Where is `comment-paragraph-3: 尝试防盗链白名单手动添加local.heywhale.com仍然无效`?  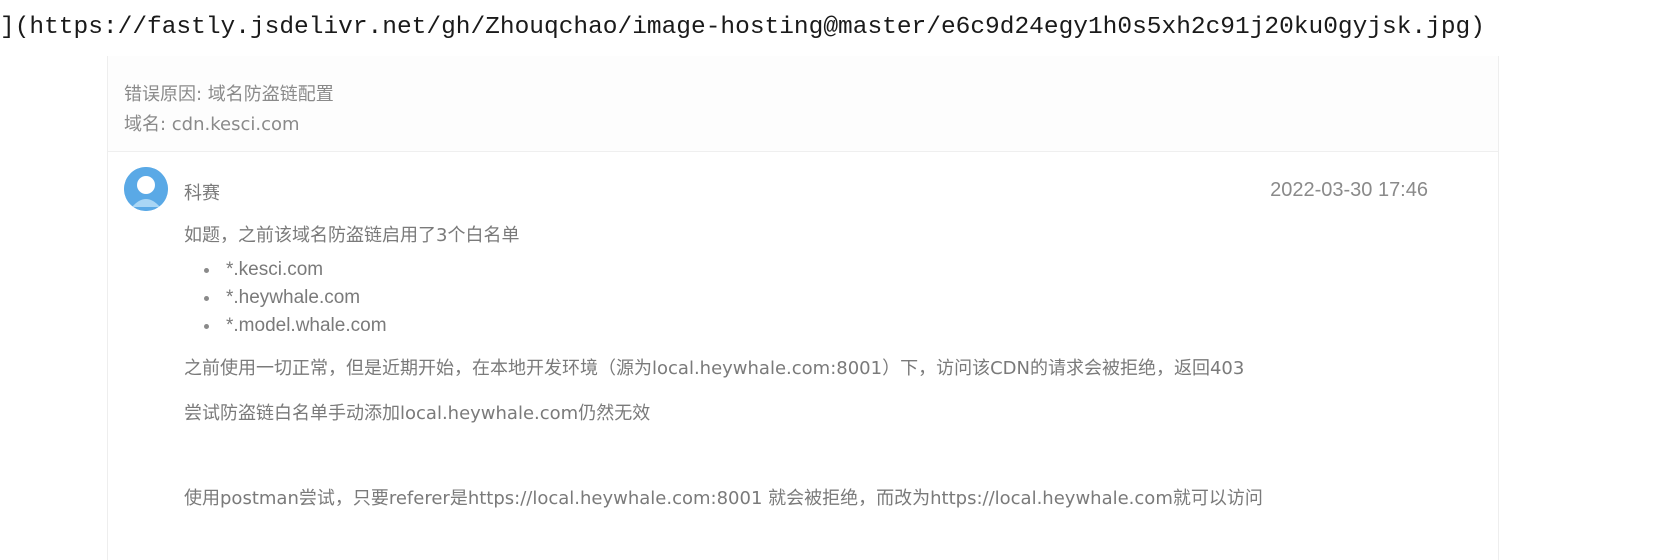
comment-paragraph-3: 尝试防盗链白名单手动添加local.heywhale.com仍然无效 is located at coordinates (417, 413).